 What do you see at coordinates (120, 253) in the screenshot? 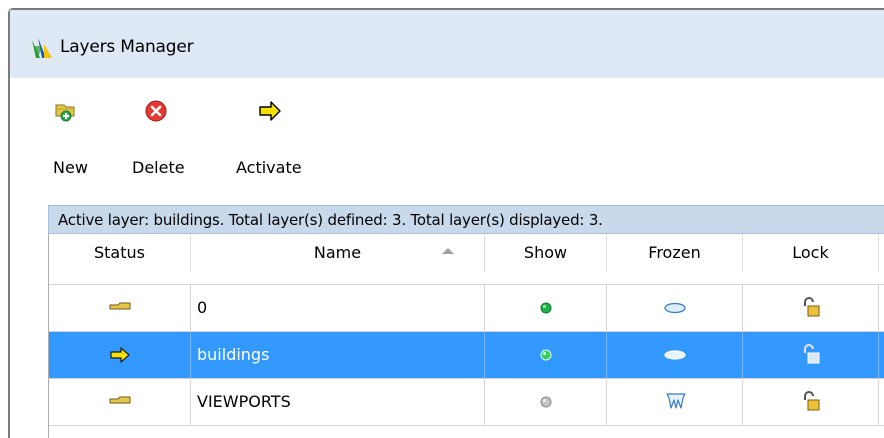
I see `column-header-status: Status` at bounding box center [120, 253].